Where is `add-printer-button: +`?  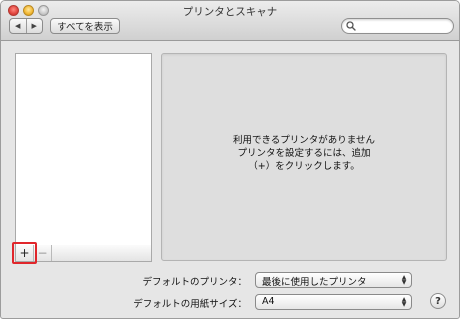 add-printer-button: + is located at coordinates (25, 253).